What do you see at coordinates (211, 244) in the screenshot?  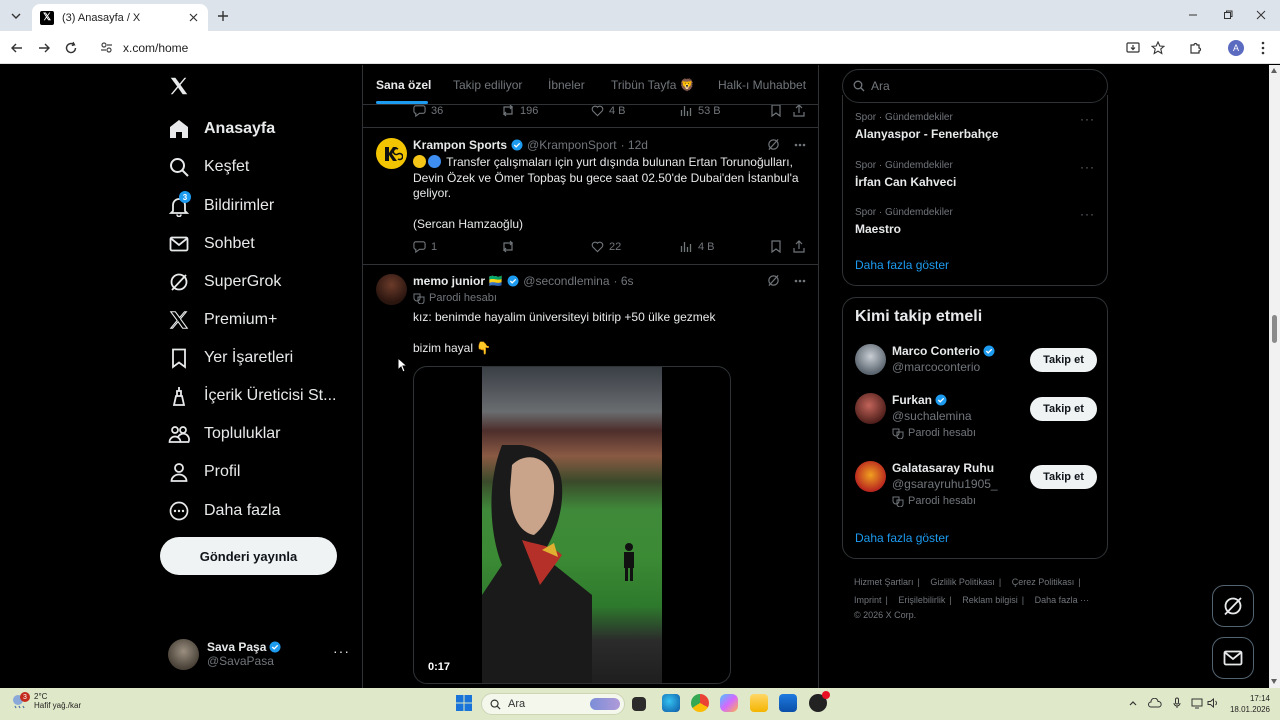 I see `sidebar-item-chat: Sohbet` at bounding box center [211, 244].